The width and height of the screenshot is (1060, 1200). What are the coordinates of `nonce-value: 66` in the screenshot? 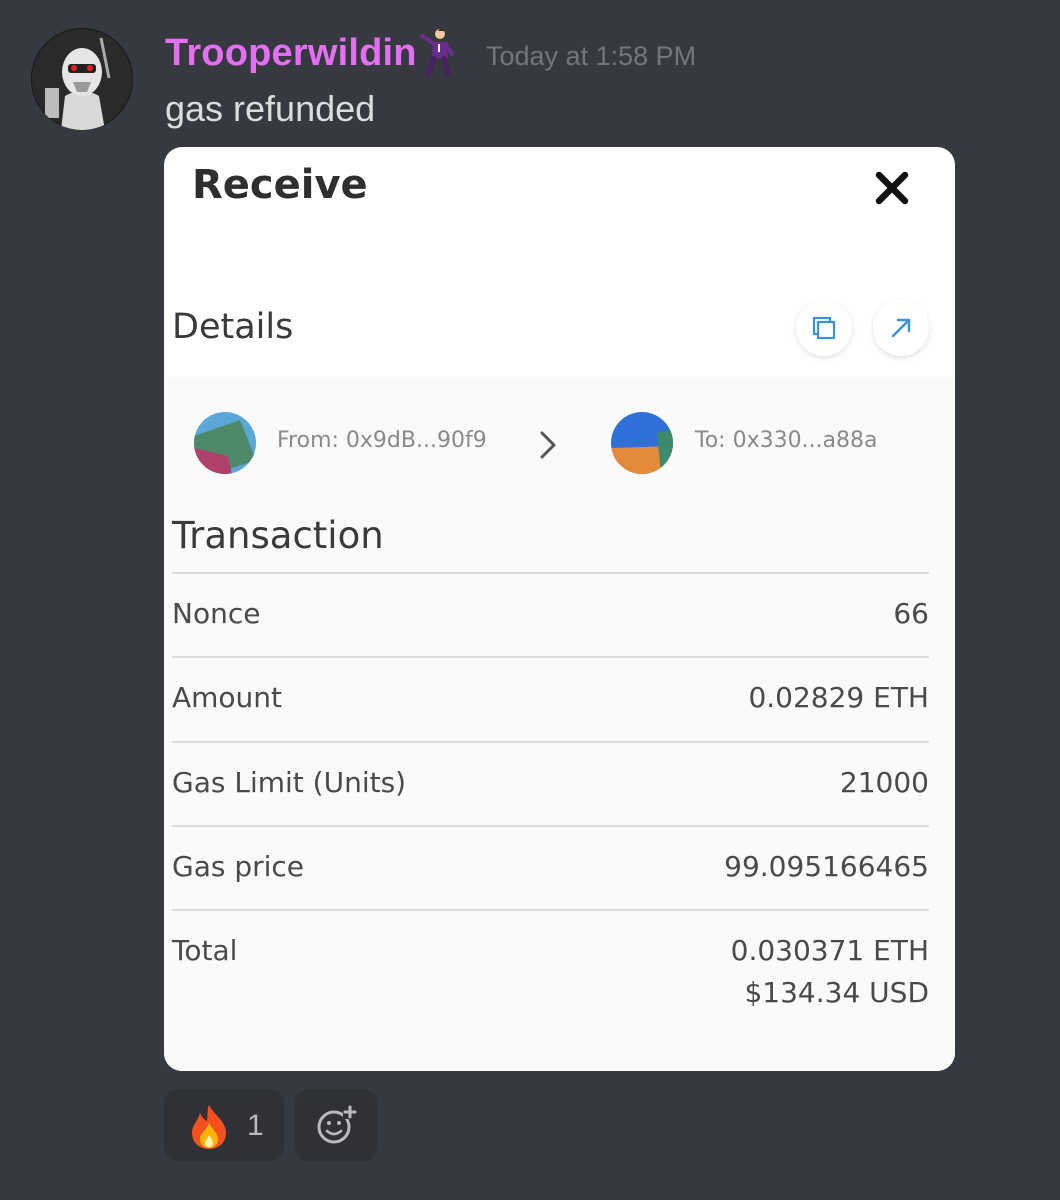 It's located at (911, 613).